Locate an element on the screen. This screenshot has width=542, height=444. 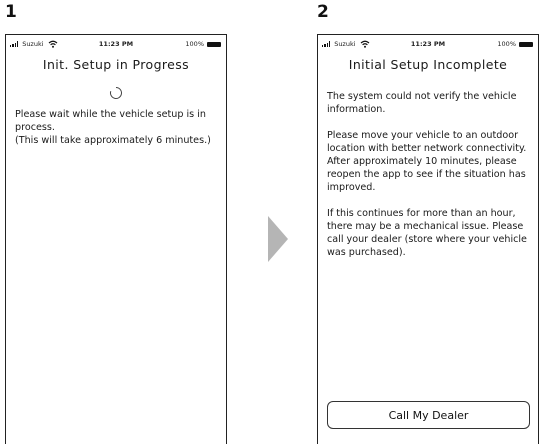
loading-spinner-icon is located at coordinates (116, 93).